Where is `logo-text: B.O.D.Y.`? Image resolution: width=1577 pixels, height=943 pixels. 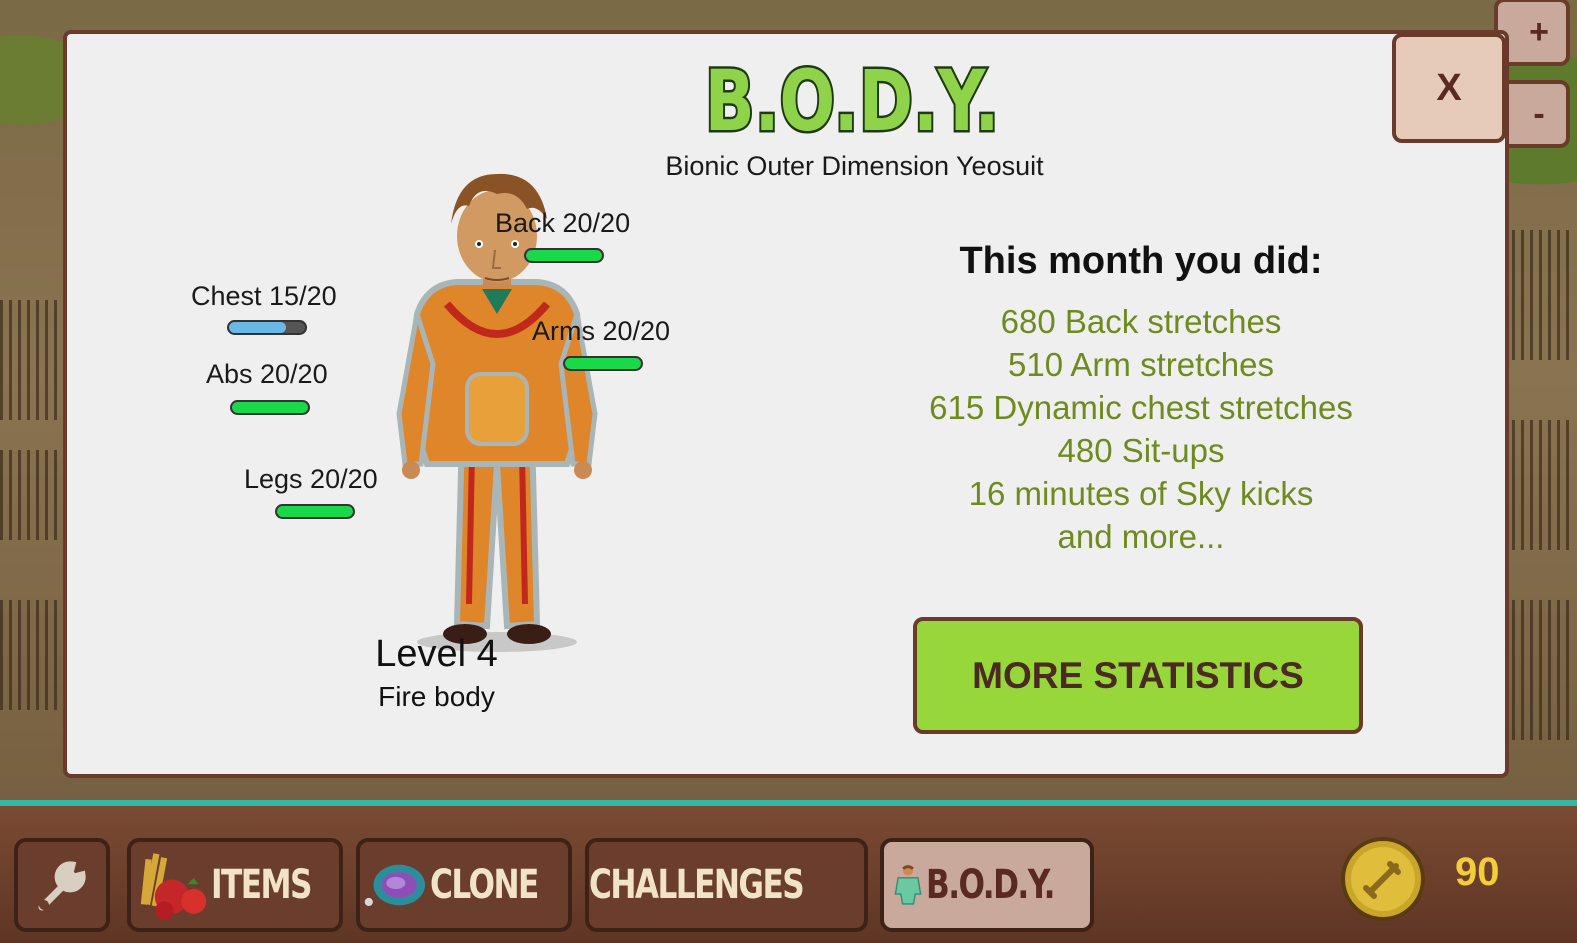
logo-text: B.O.D.Y. is located at coordinates (852, 101).